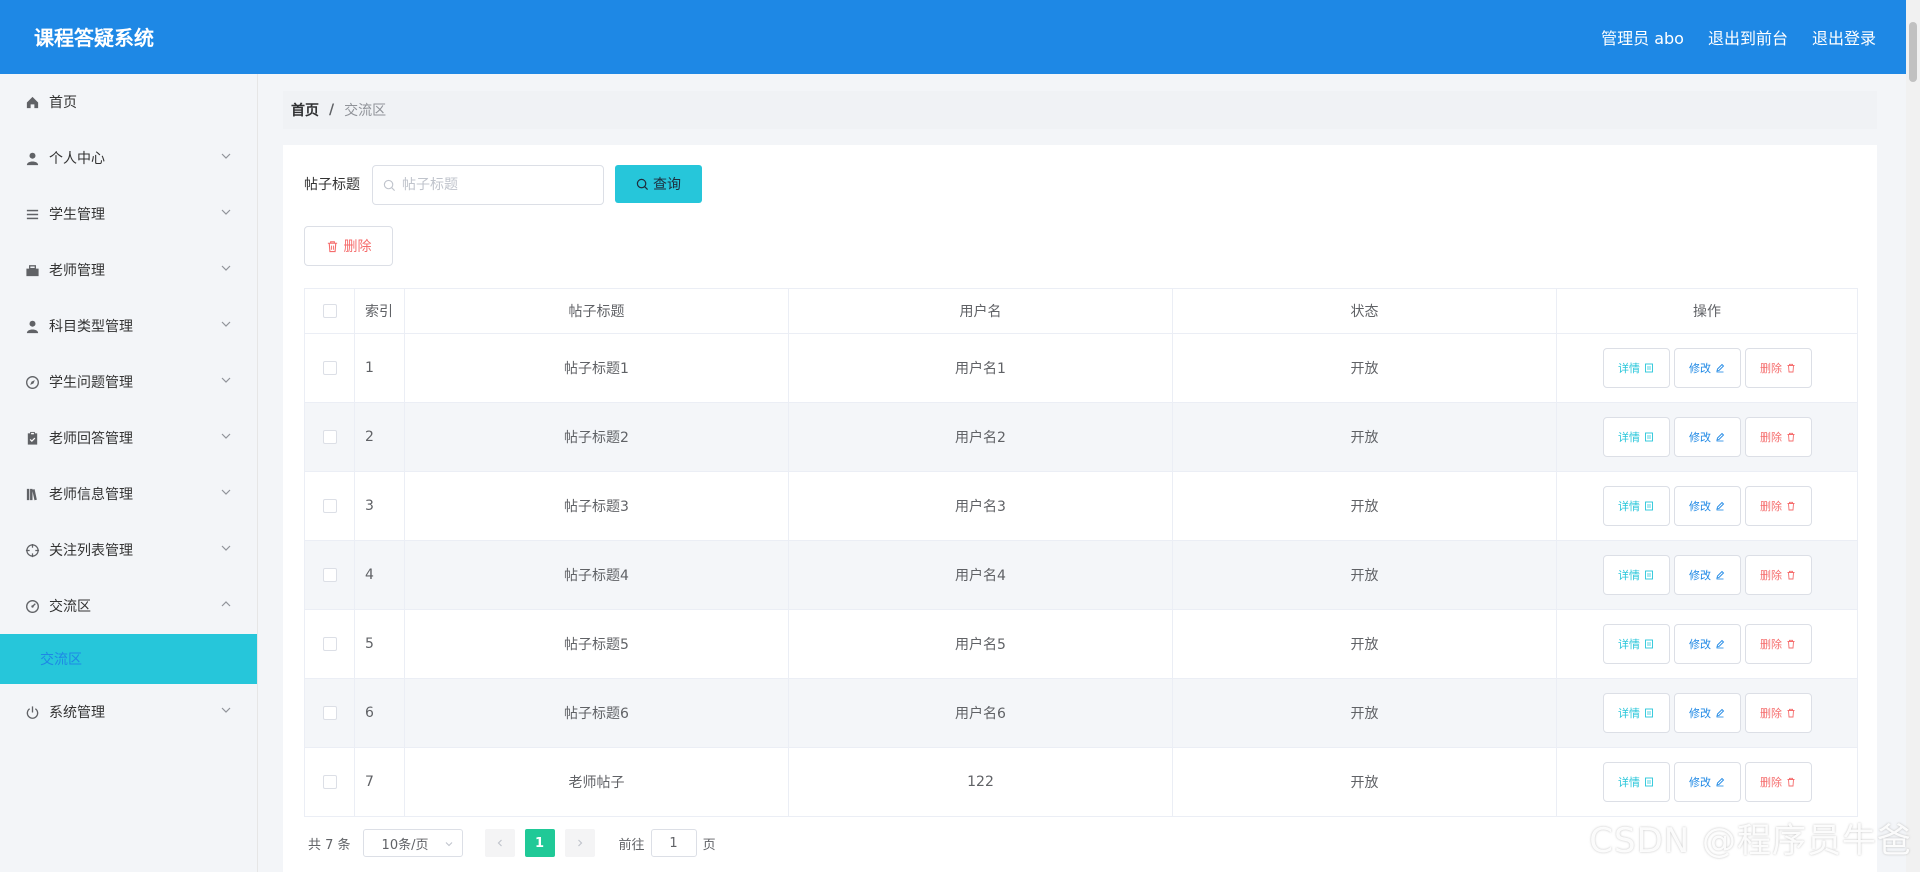 The height and width of the screenshot is (872, 1920). What do you see at coordinates (1649, 575) in the screenshot?
I see `document-icon` at bounding box center [1649, 575].